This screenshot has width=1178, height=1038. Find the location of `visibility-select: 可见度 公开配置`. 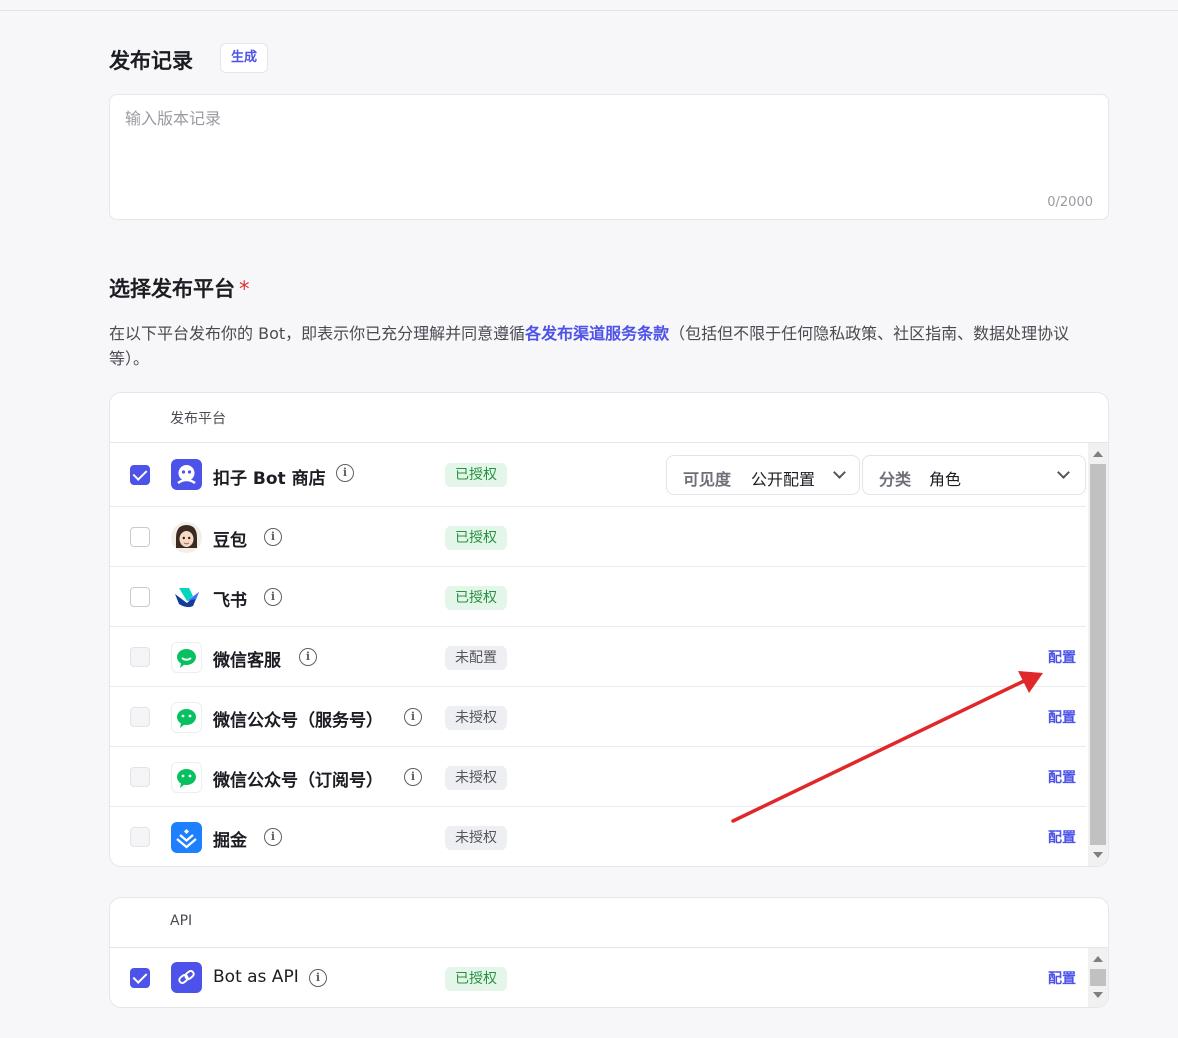

visibility-select: 可见度 公开配置 is located at coordinates (763, 475).